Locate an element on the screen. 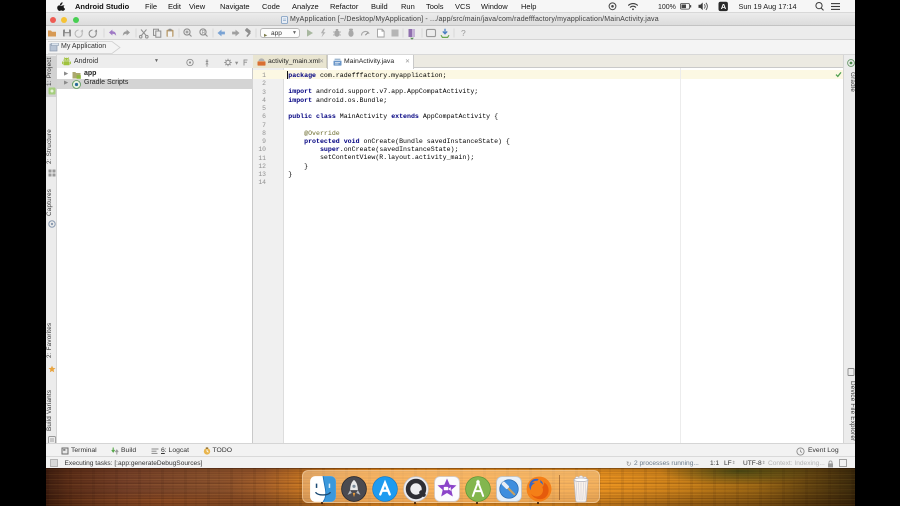 The image size is (900, 506). svg-text: Sun 19 Aug 17:14 is located at coordinates (768, 6).